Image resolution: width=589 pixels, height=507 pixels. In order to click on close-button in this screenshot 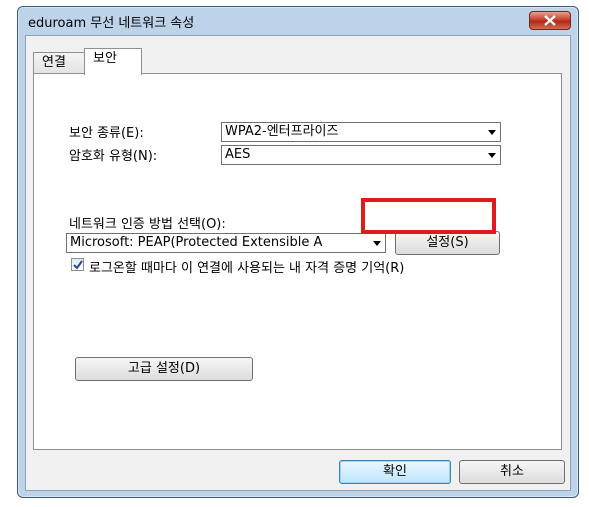, I will do `click(550, 20)`.